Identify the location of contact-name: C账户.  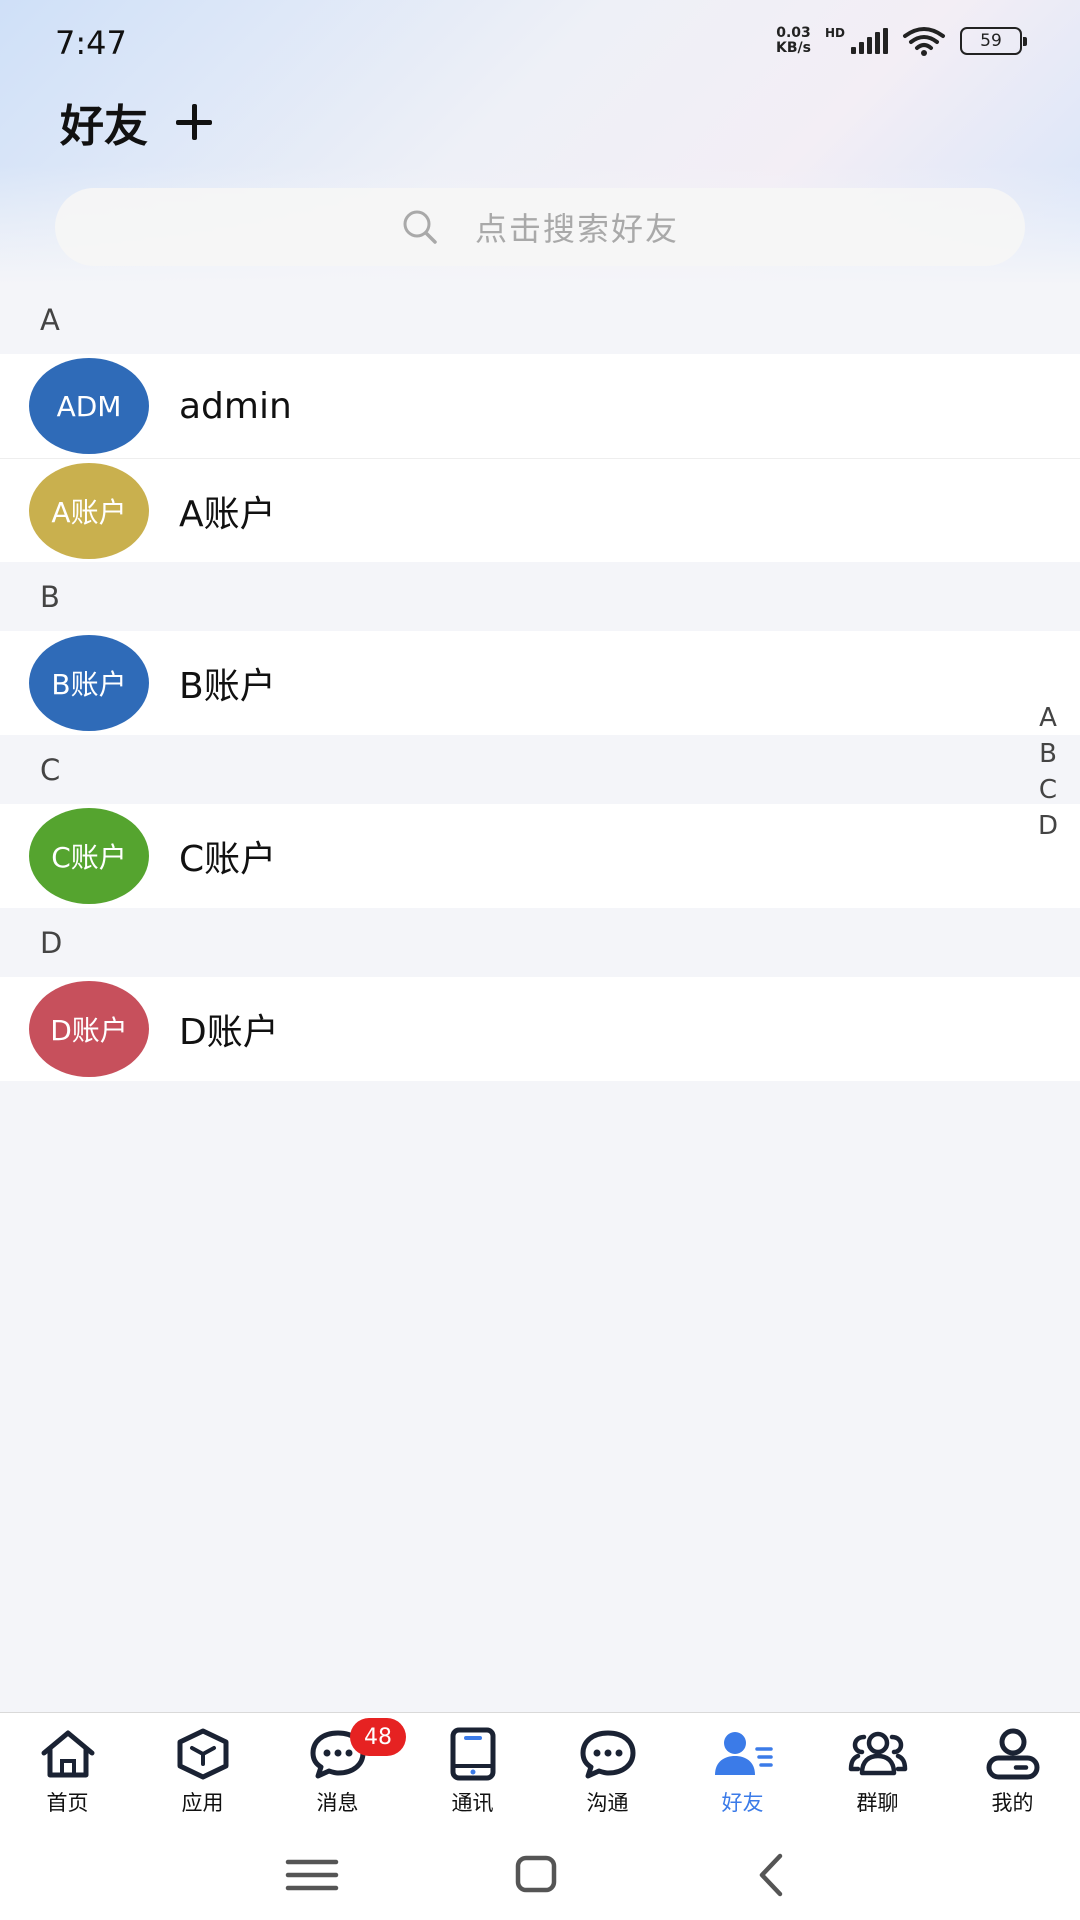
(228, 859).